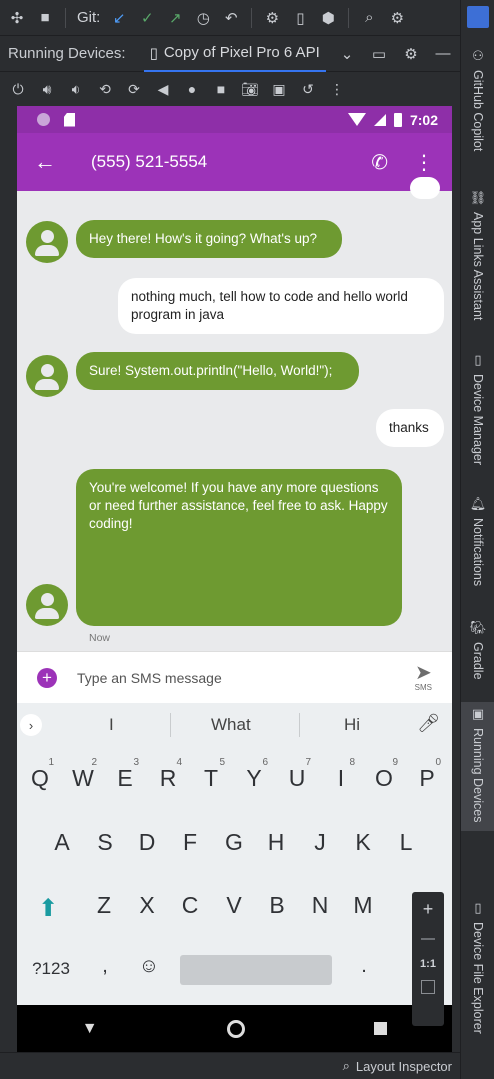 This screenshot has width=494, height=1079. What do you see at coordinates (125, 774) in the screenshot?
I see `key: E3` at bounding box center [125, 774].